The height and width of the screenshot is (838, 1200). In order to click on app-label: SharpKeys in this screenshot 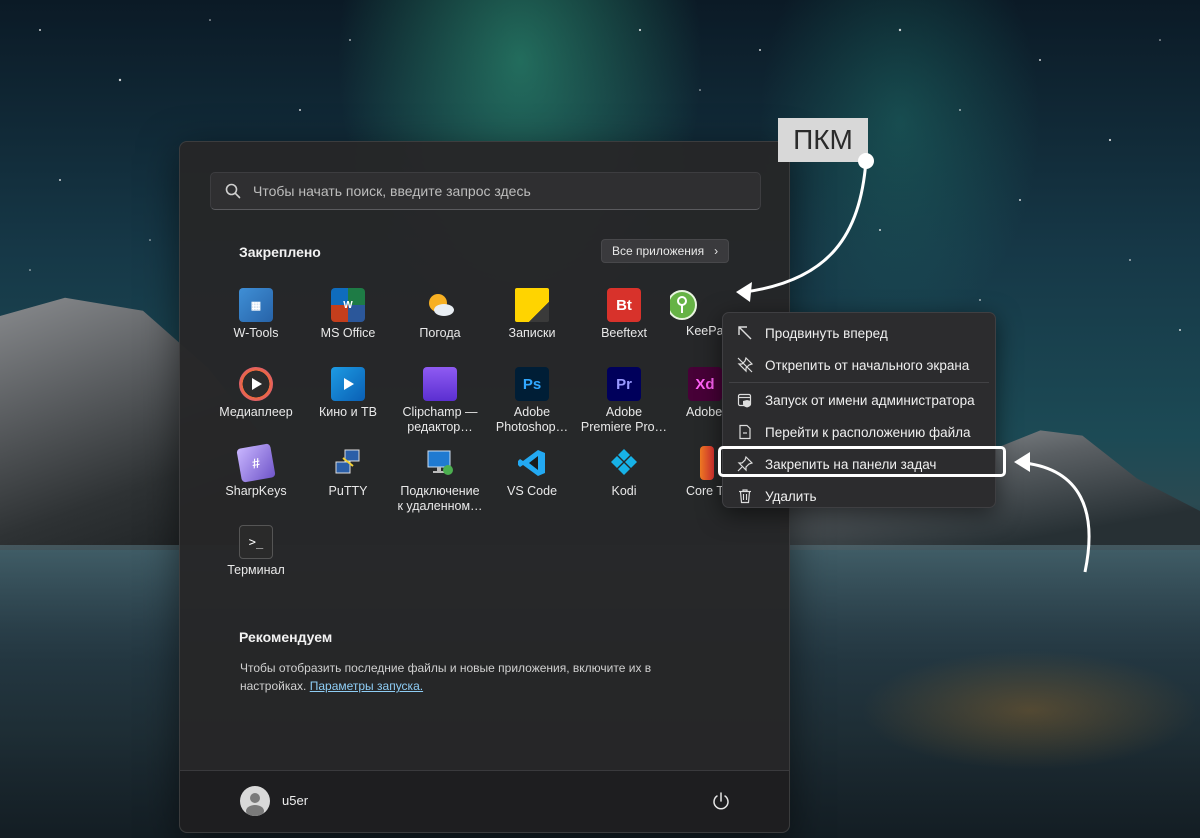, I will do `click(256, 491)`.